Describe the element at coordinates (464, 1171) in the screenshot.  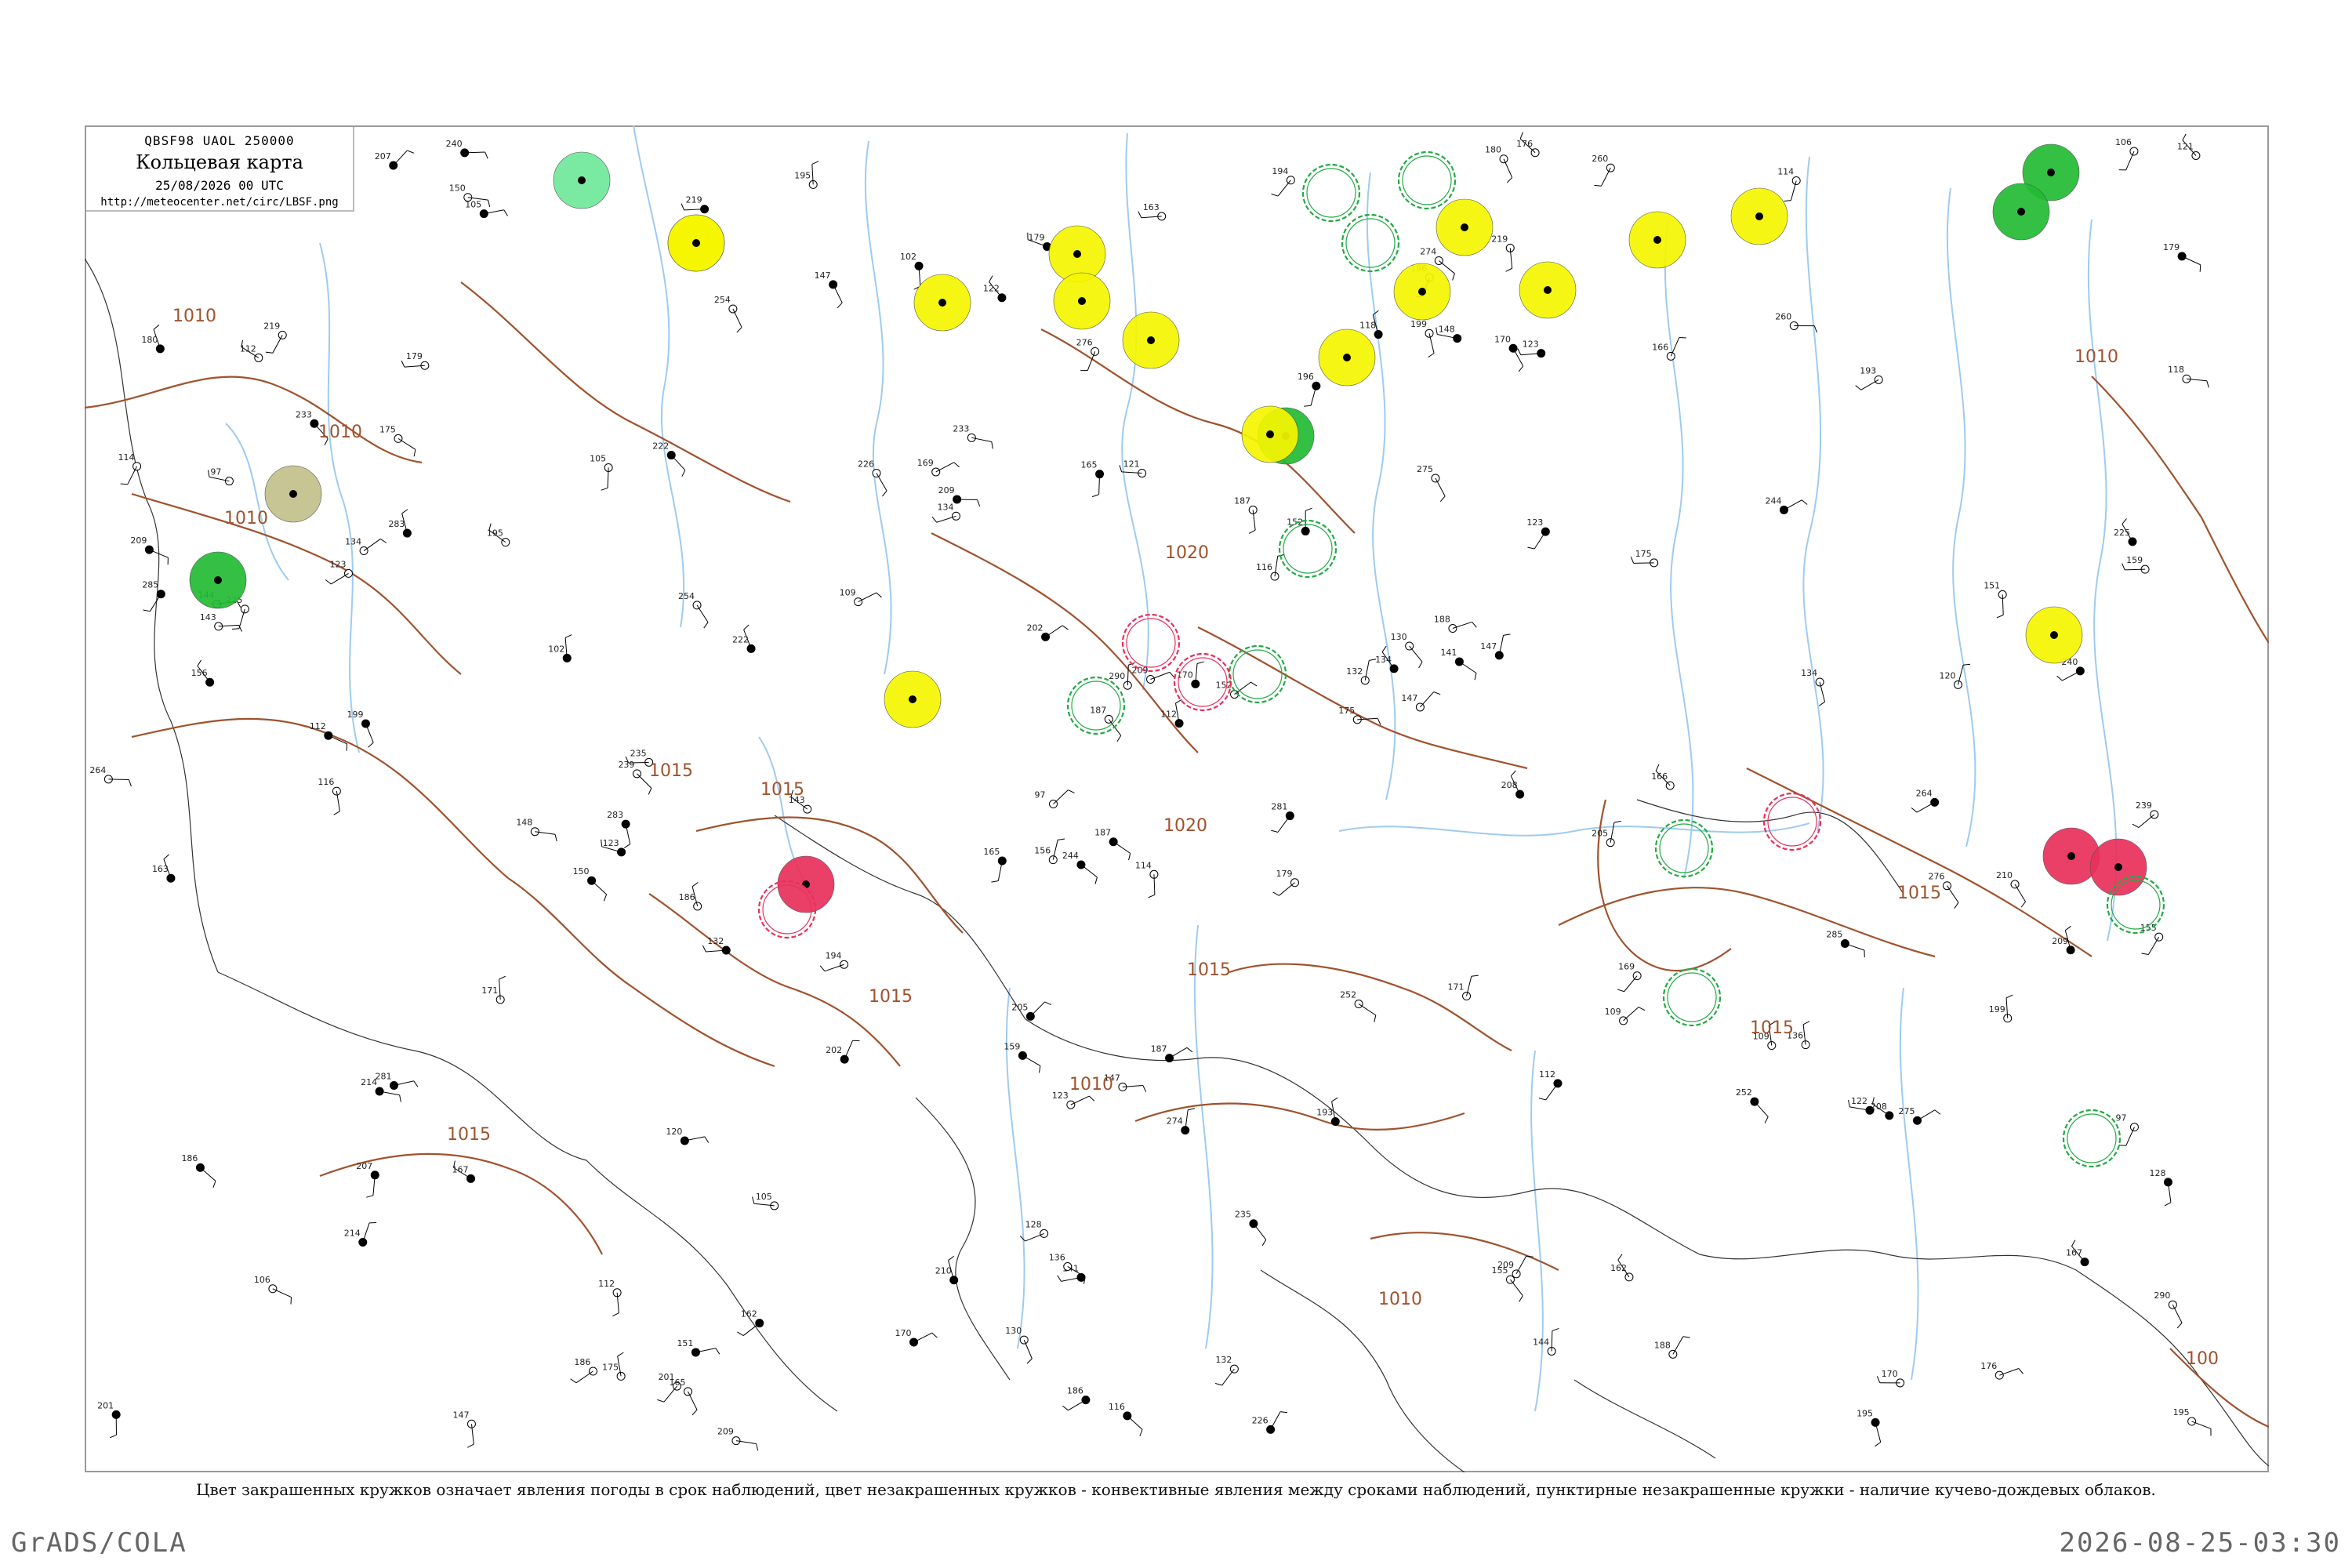
I see `station-plot: 167` at that location.